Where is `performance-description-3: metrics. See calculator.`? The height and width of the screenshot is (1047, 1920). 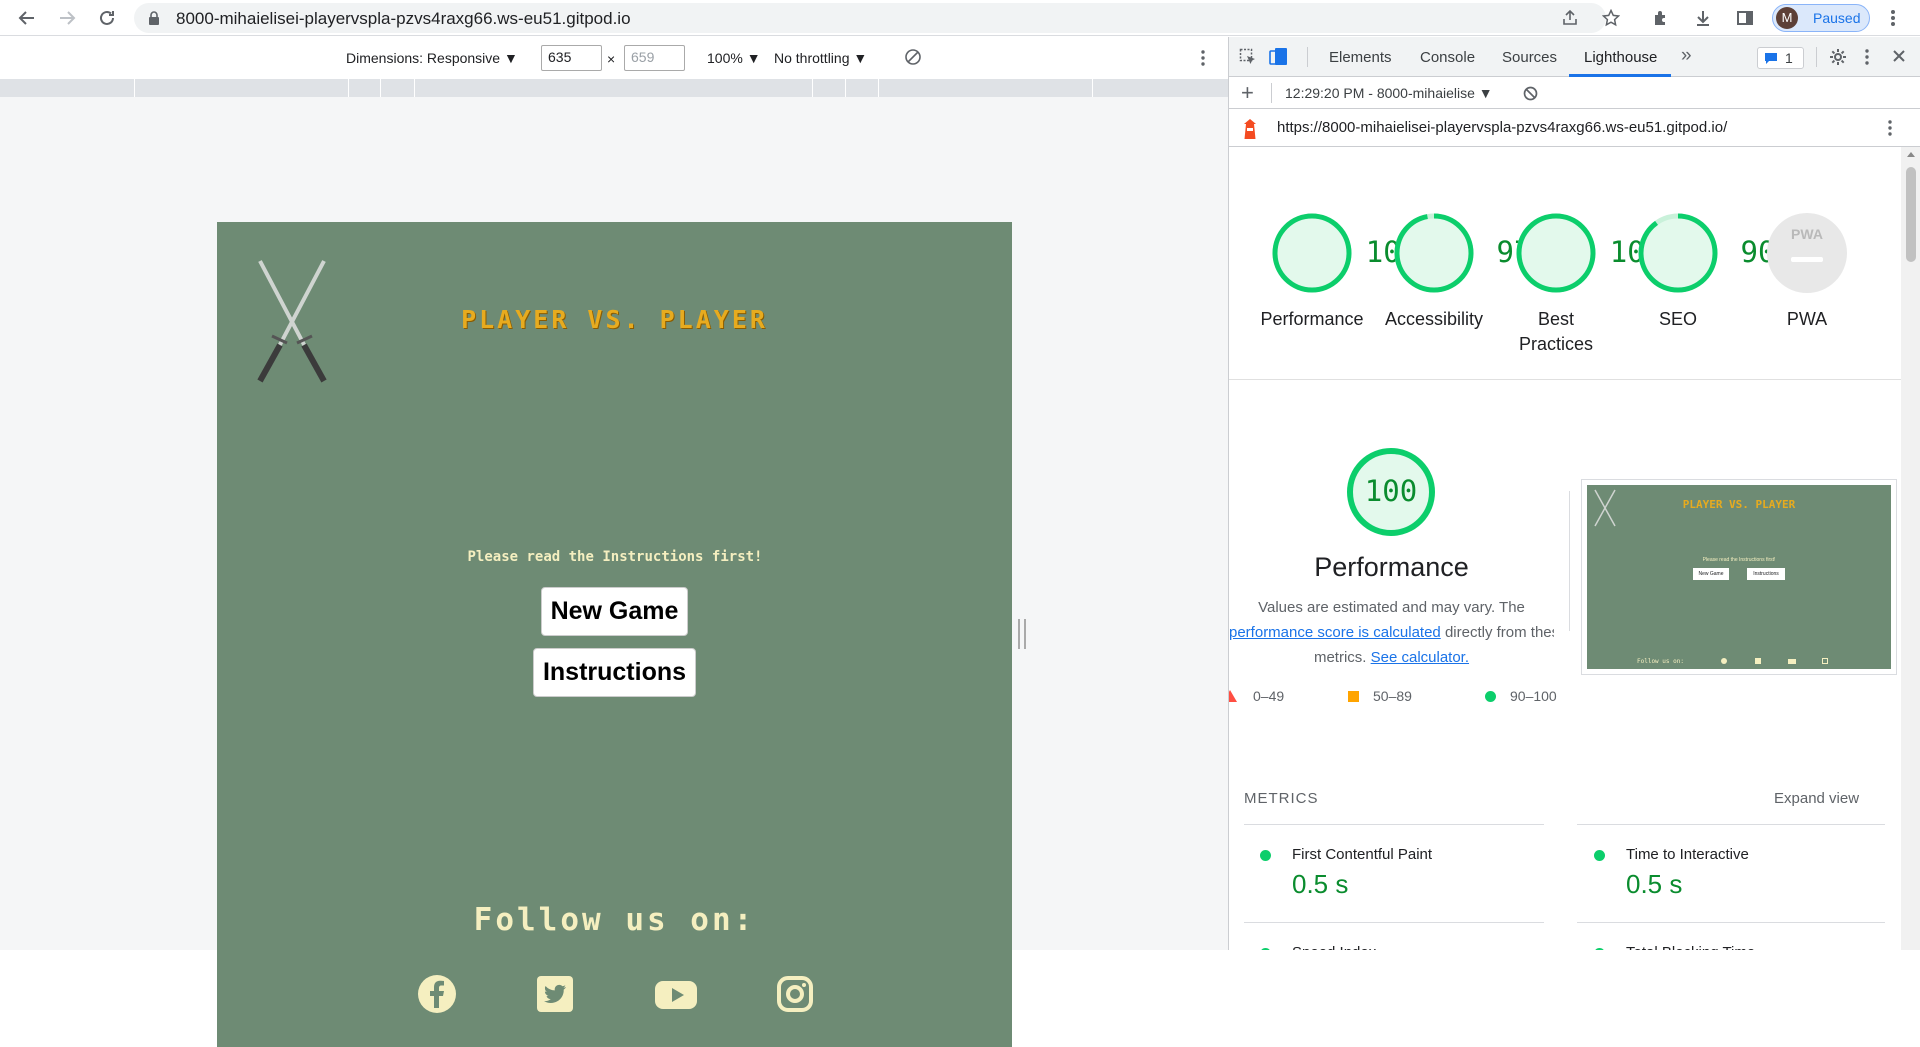
performance-description-3: metrics. See calculator. is located at coordinates (1391, 657).